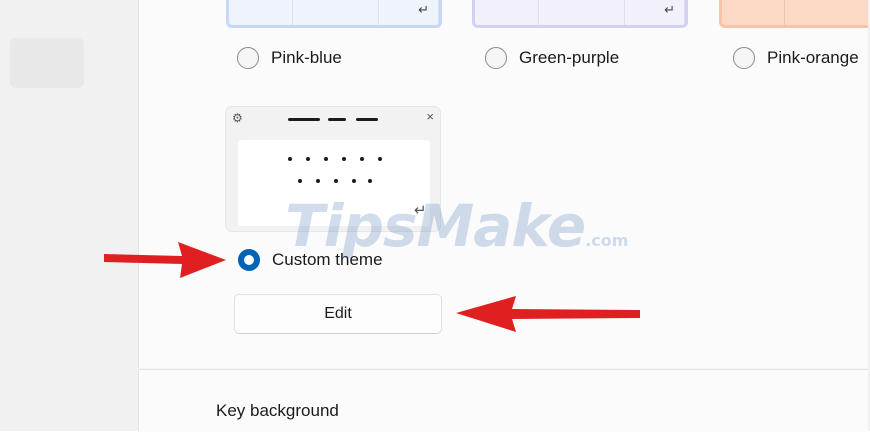  I want to click on radio-option-pink-orange: Pink-orange, so click(796, 58).